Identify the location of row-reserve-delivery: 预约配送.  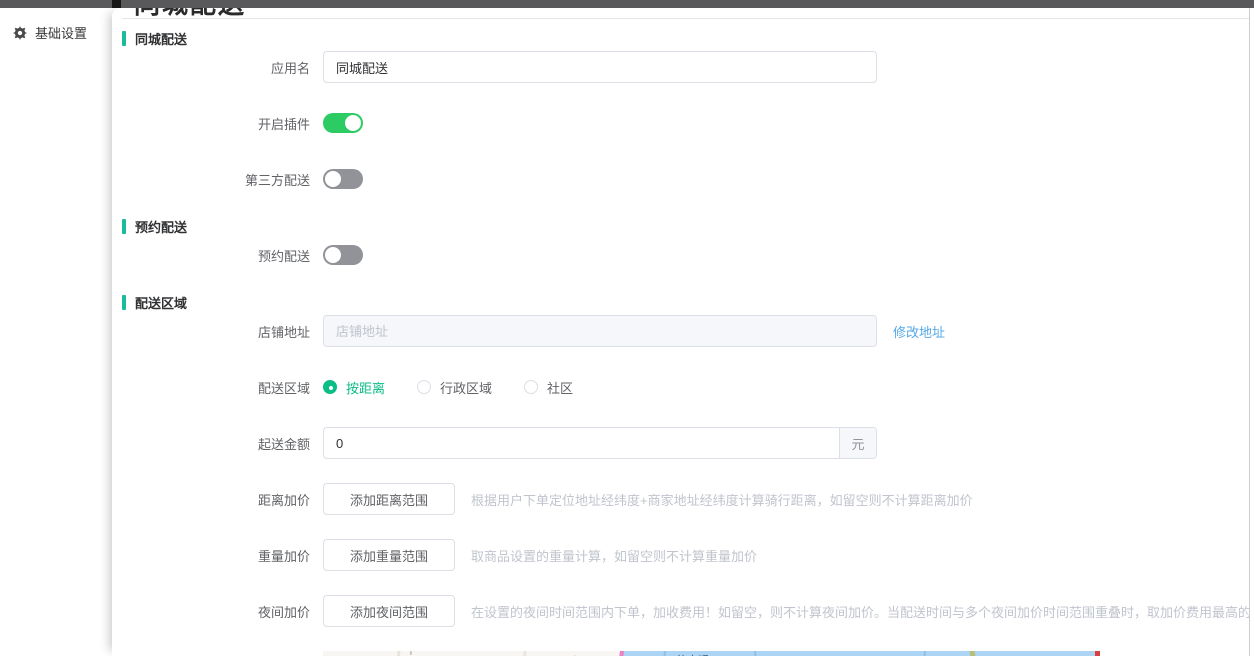
(685, 255).